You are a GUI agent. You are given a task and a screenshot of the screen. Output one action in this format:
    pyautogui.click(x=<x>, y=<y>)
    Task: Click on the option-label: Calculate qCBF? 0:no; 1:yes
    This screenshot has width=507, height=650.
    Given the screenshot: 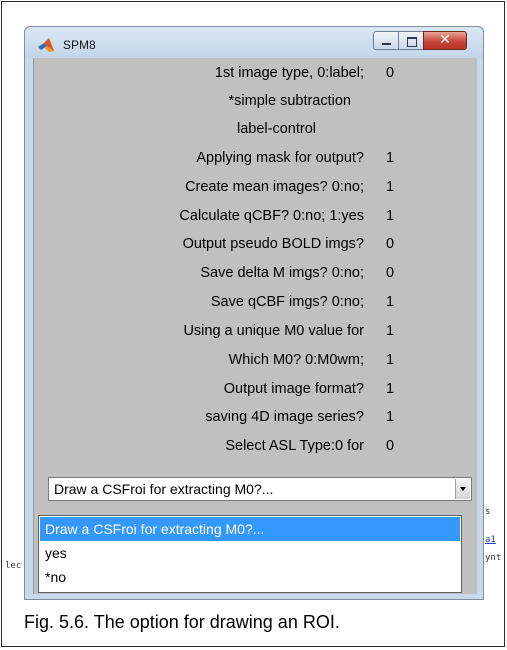 What is the action you would take?
    pyautogui.click(x=271, y=216)
    